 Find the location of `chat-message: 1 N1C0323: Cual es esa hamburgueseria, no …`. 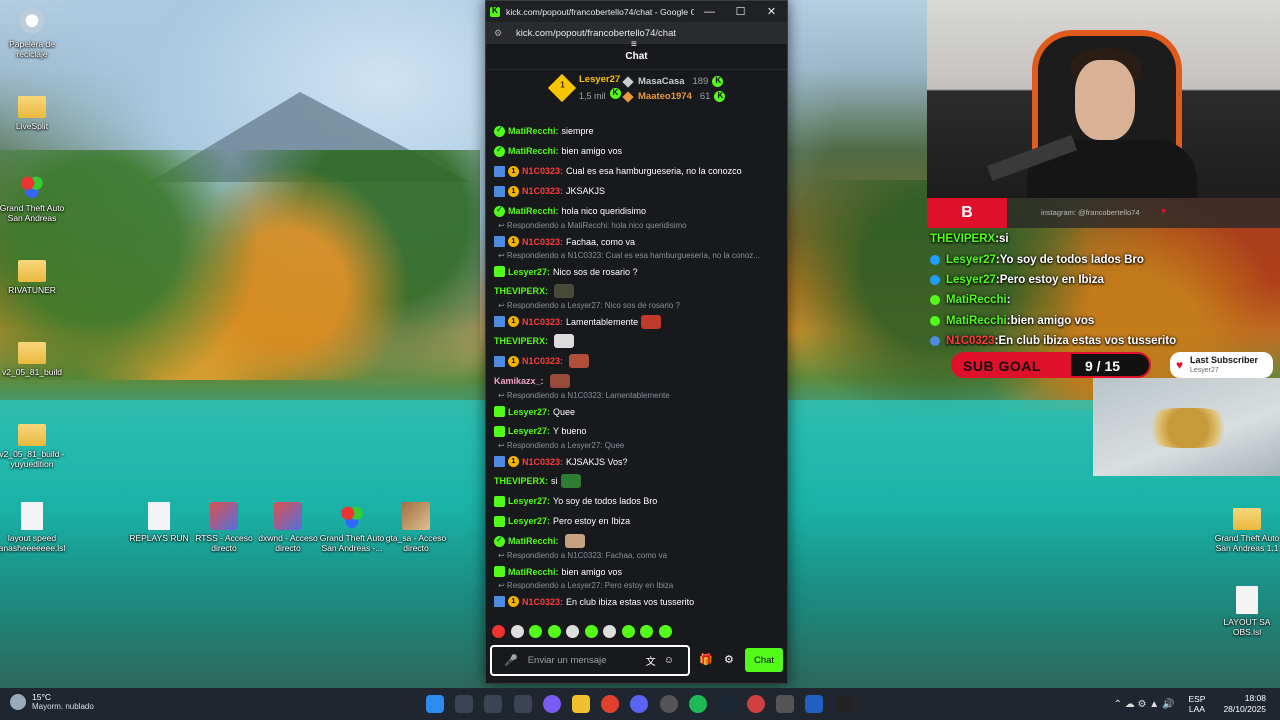

chat-message: 1 N1C0323: Cual es esa hamburgueseria, no … is located at coordinates (637, 171).